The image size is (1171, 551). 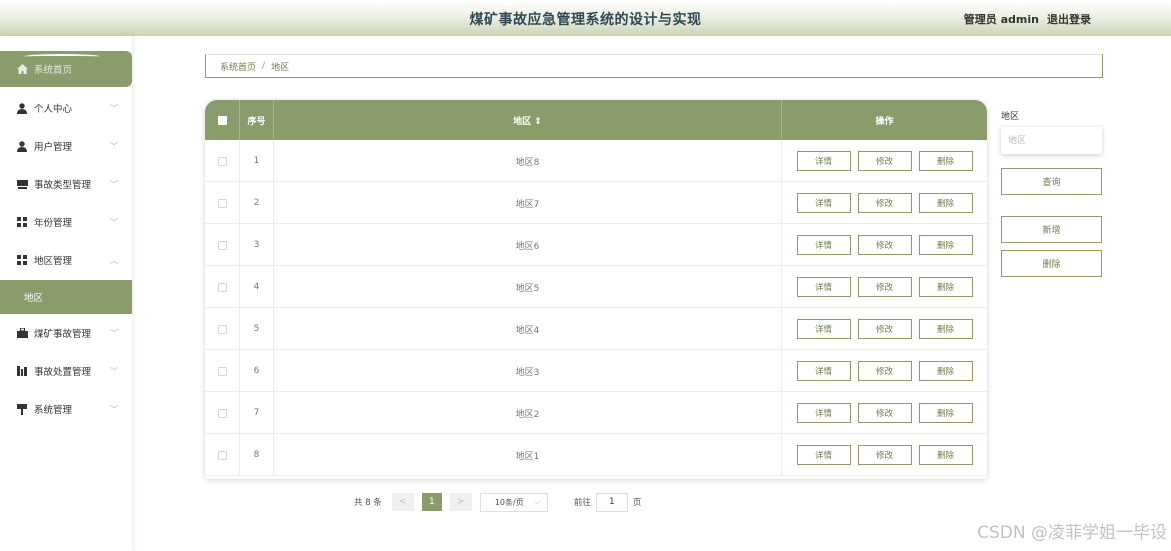 What do you see at coordinates (513, 502) in the screenshot?
I see `page-size-select: 10条/页 ⌵` at bounding box center [513, 502].